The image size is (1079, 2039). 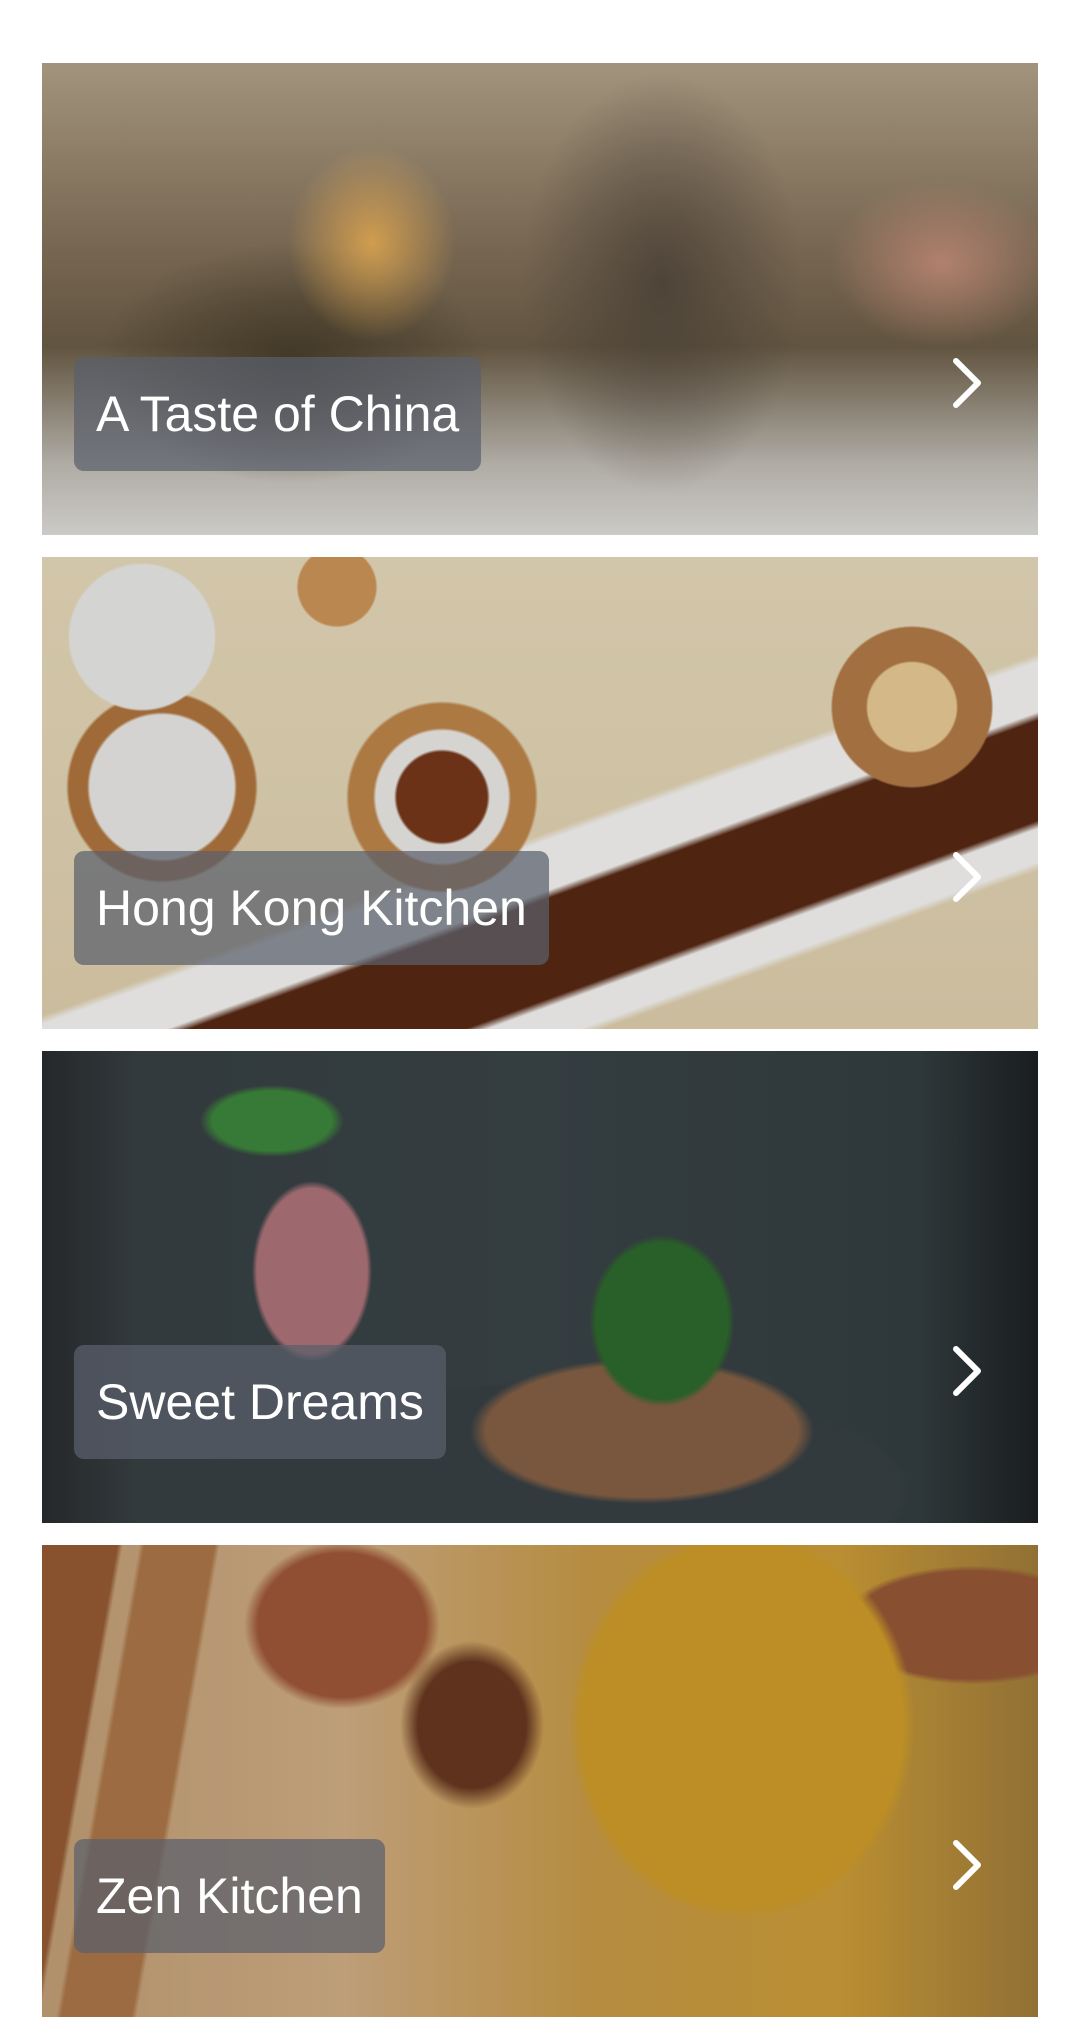 I want to click on restaurant-name-label: Zen Kitchen, so click(x=229, y=1896).